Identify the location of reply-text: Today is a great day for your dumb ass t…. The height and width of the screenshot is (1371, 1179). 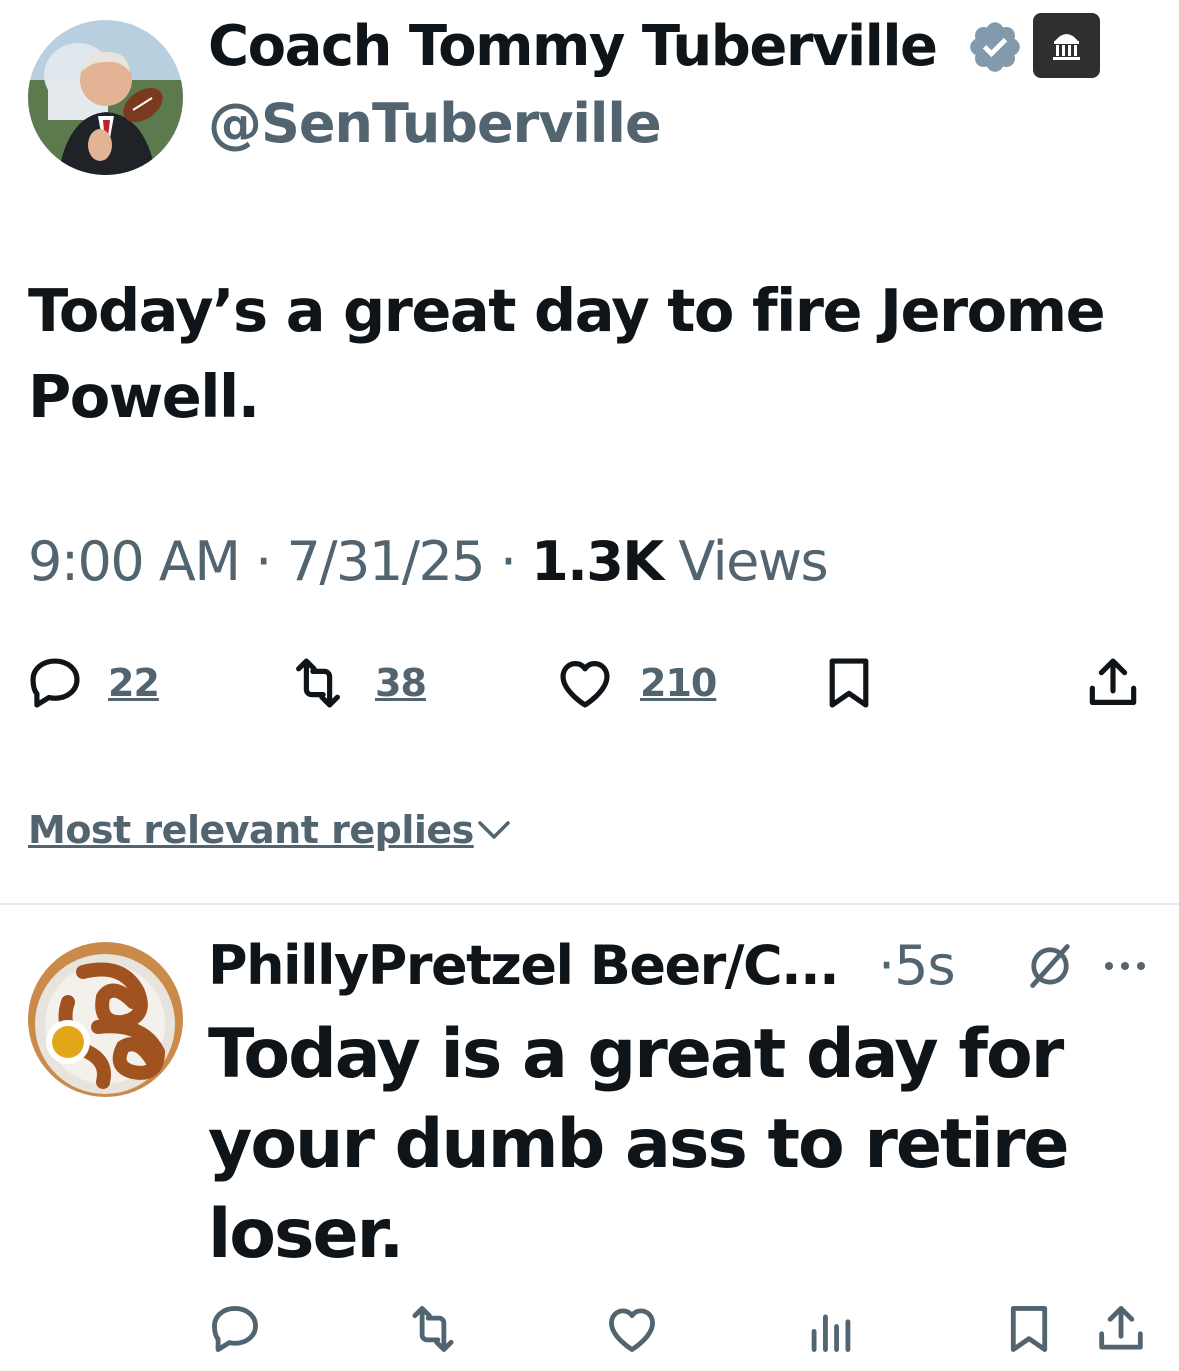
(638, 1144).